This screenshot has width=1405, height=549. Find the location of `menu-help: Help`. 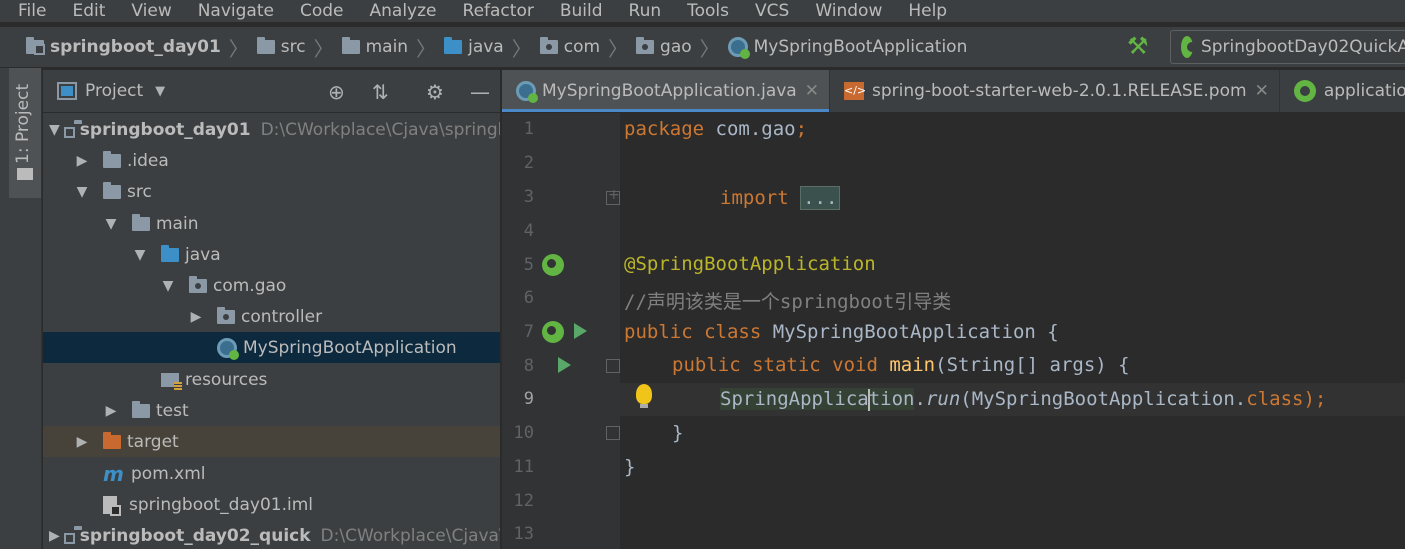

menu-help: Help is located at coordinates (922, 11).